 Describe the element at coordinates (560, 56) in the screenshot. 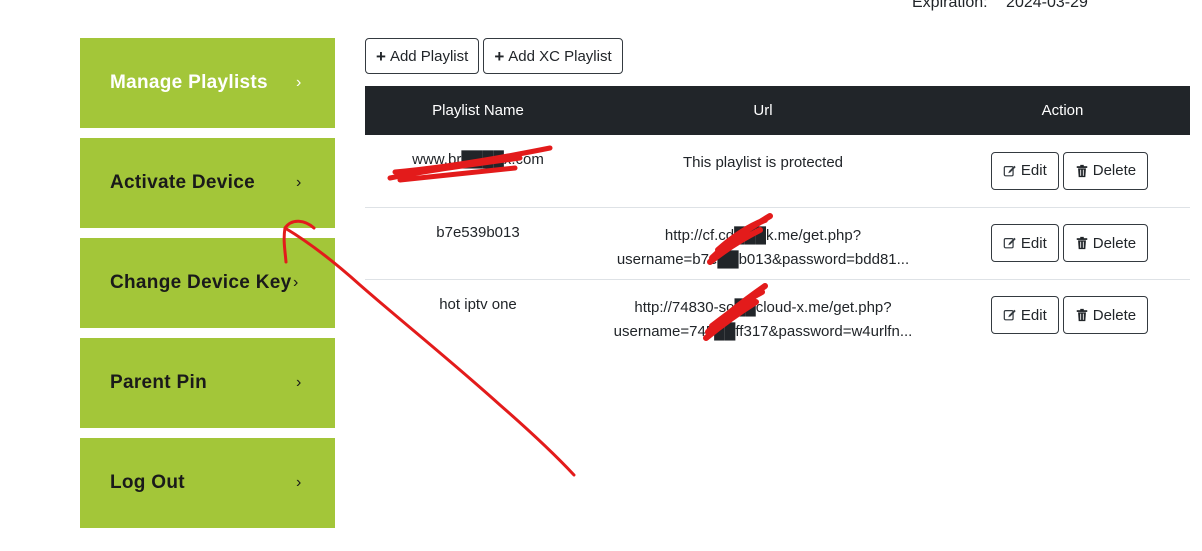

I see `add-xc-playlist-label: Add XC Playlist` at that location.